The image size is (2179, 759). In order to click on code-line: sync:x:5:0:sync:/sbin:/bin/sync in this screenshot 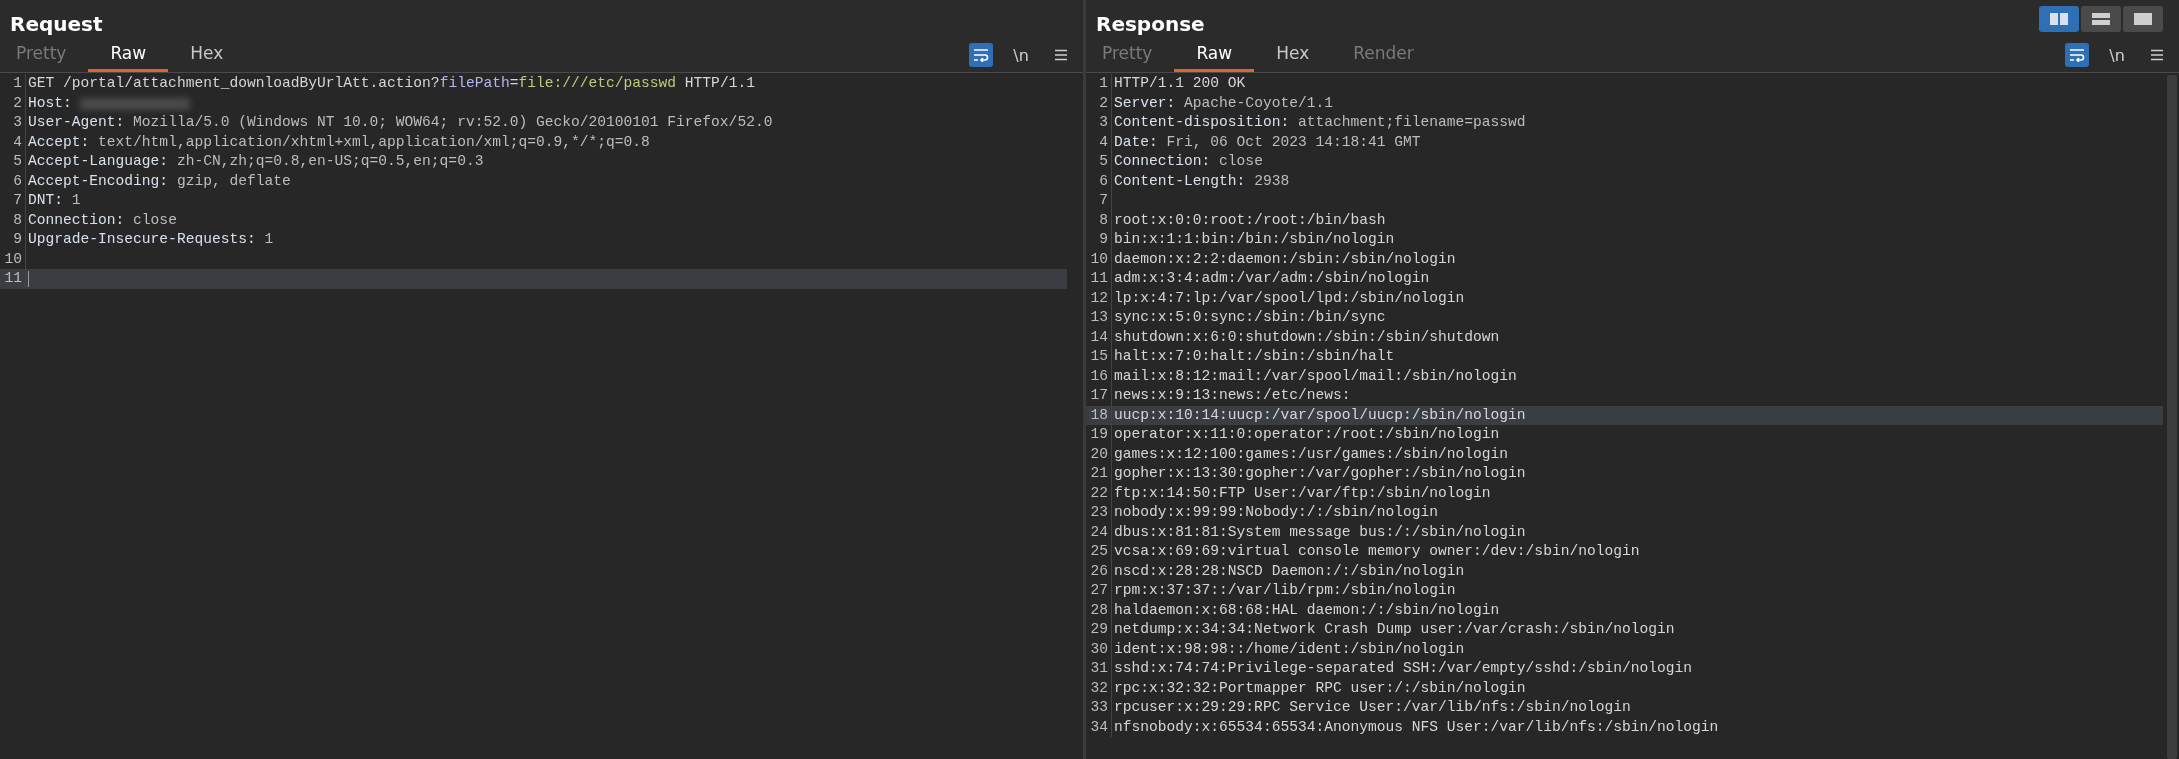, I will do `click(1250, 317)`.